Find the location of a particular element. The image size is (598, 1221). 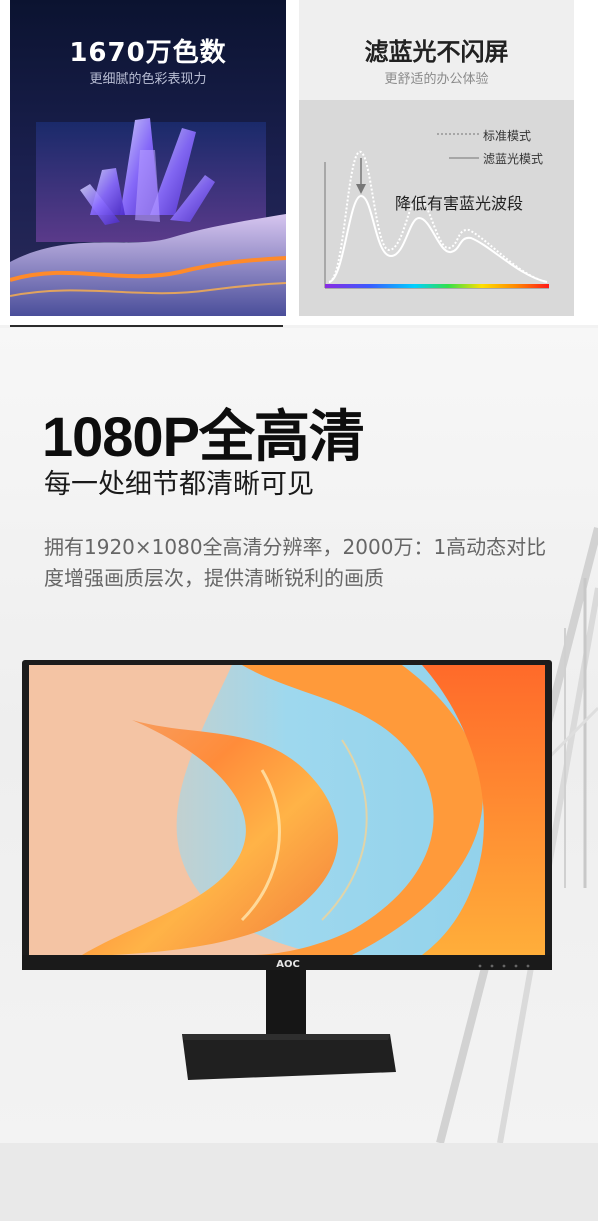

down-button-icon is located at coordinates (504, 966).